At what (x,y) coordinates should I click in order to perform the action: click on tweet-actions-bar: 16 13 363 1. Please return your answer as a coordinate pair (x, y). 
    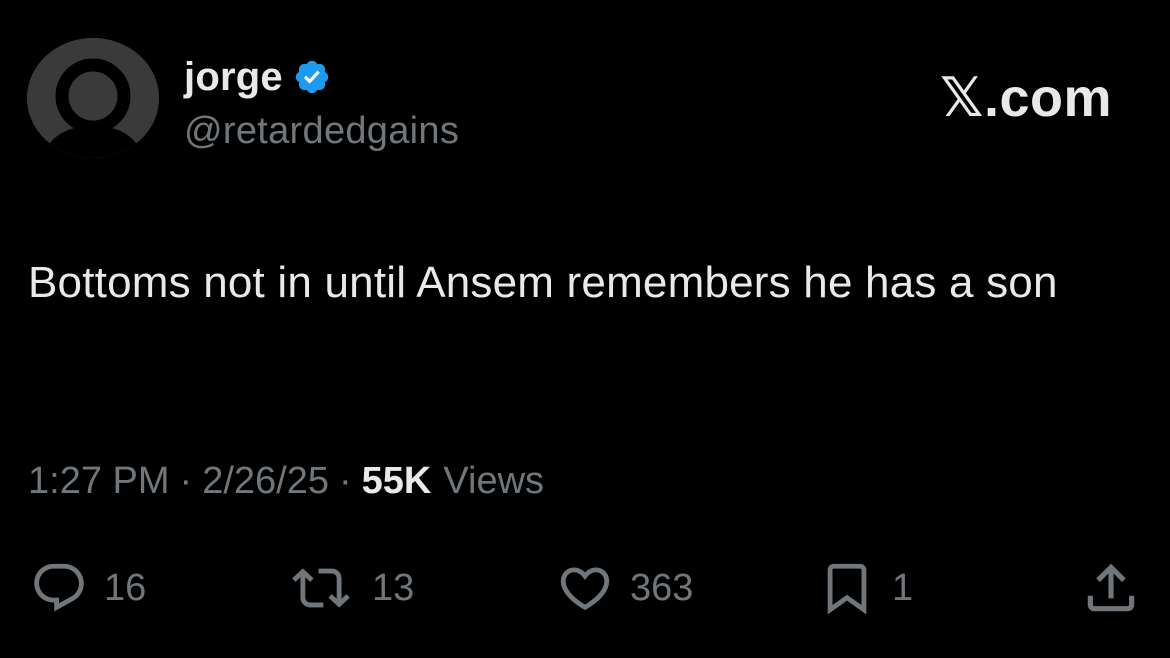
    Looking at the image, I should click on (585, 588).